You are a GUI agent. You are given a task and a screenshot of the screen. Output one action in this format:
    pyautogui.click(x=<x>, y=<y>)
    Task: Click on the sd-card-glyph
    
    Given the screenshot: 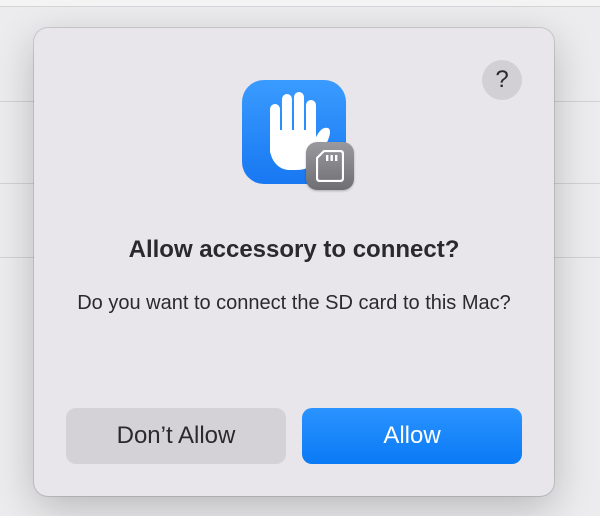 What is the action you would take?
    pyautogui.click(x=330, y=166)
    